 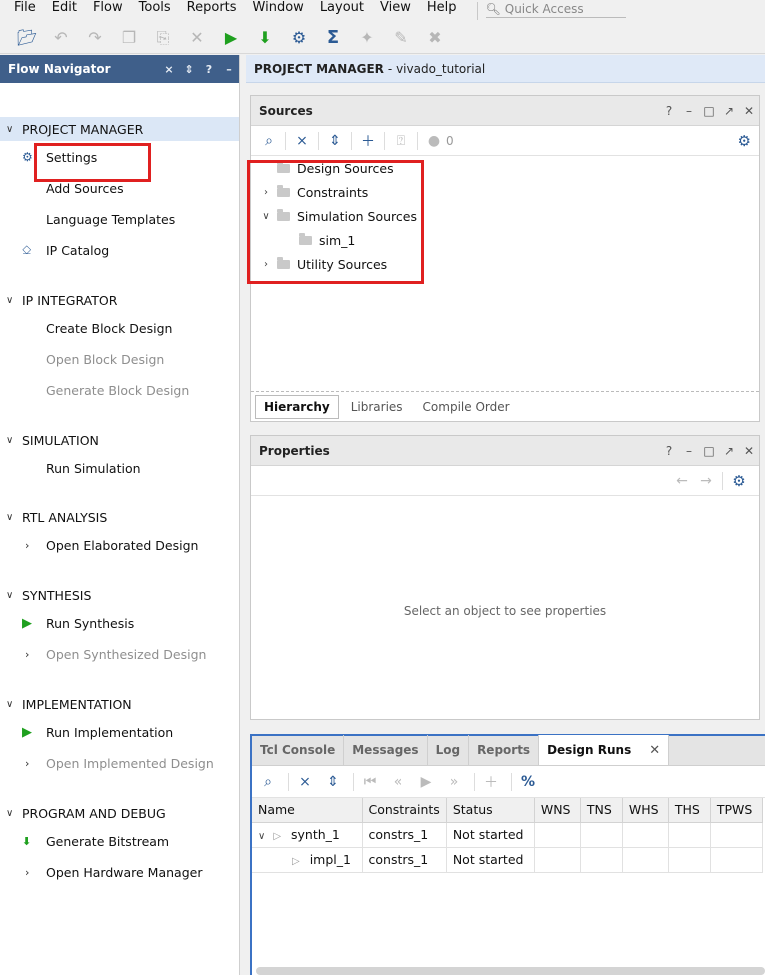 What do you see at coordinates (299, 38) in the screenshot?
I see `settings-gear-icon: ⚙` at bounding box center [299, 38].